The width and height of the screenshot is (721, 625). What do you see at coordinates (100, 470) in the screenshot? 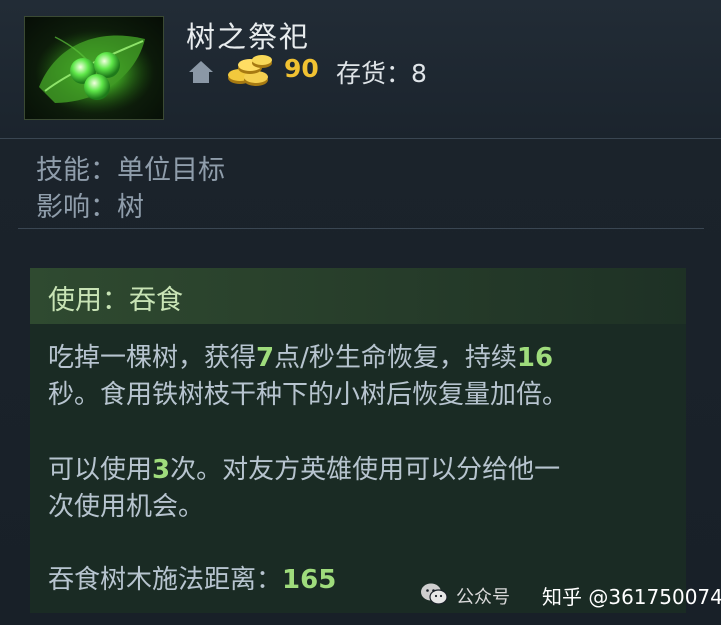
I see `desc-text: 可以使用` at bounding box center [100, 470].